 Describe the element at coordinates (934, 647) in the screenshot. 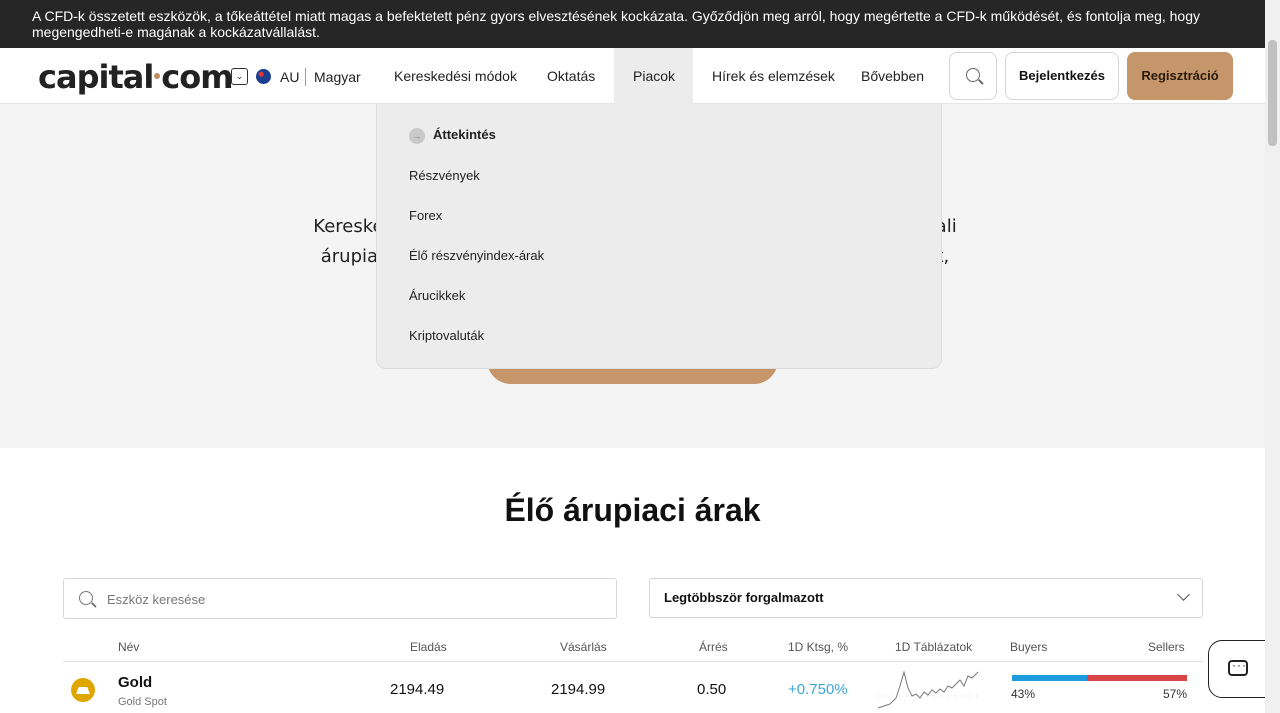

I see `column-header-chart: 1D Táblázatok` at that location.